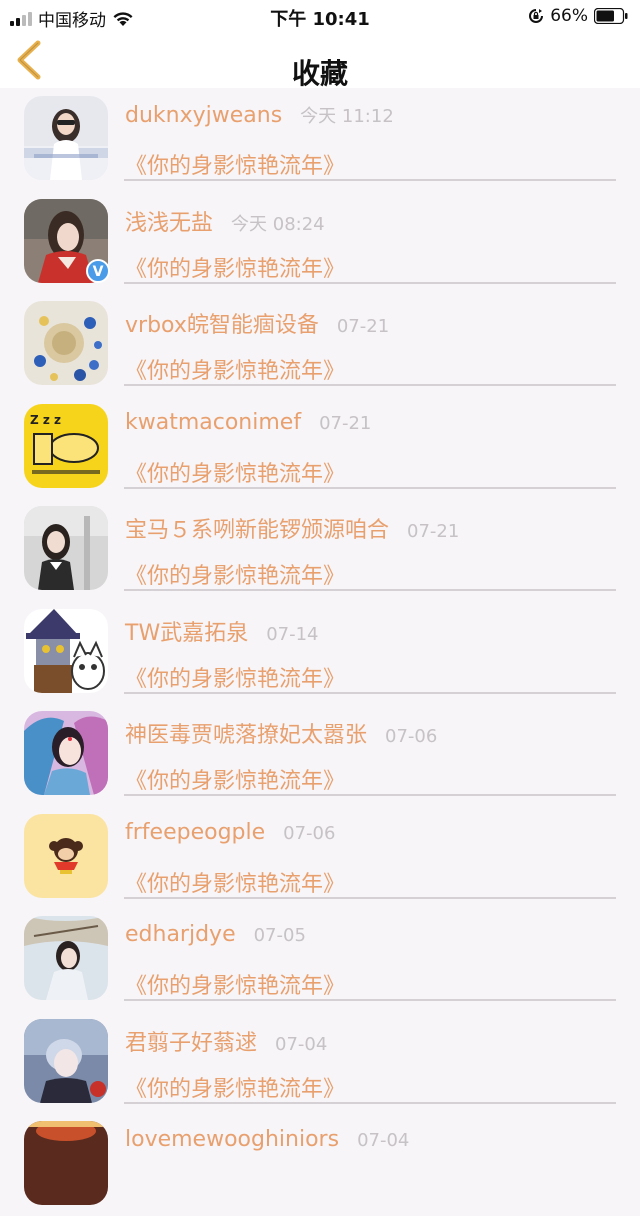  I want to click on timestamp: 07-14, so click(292, 634).